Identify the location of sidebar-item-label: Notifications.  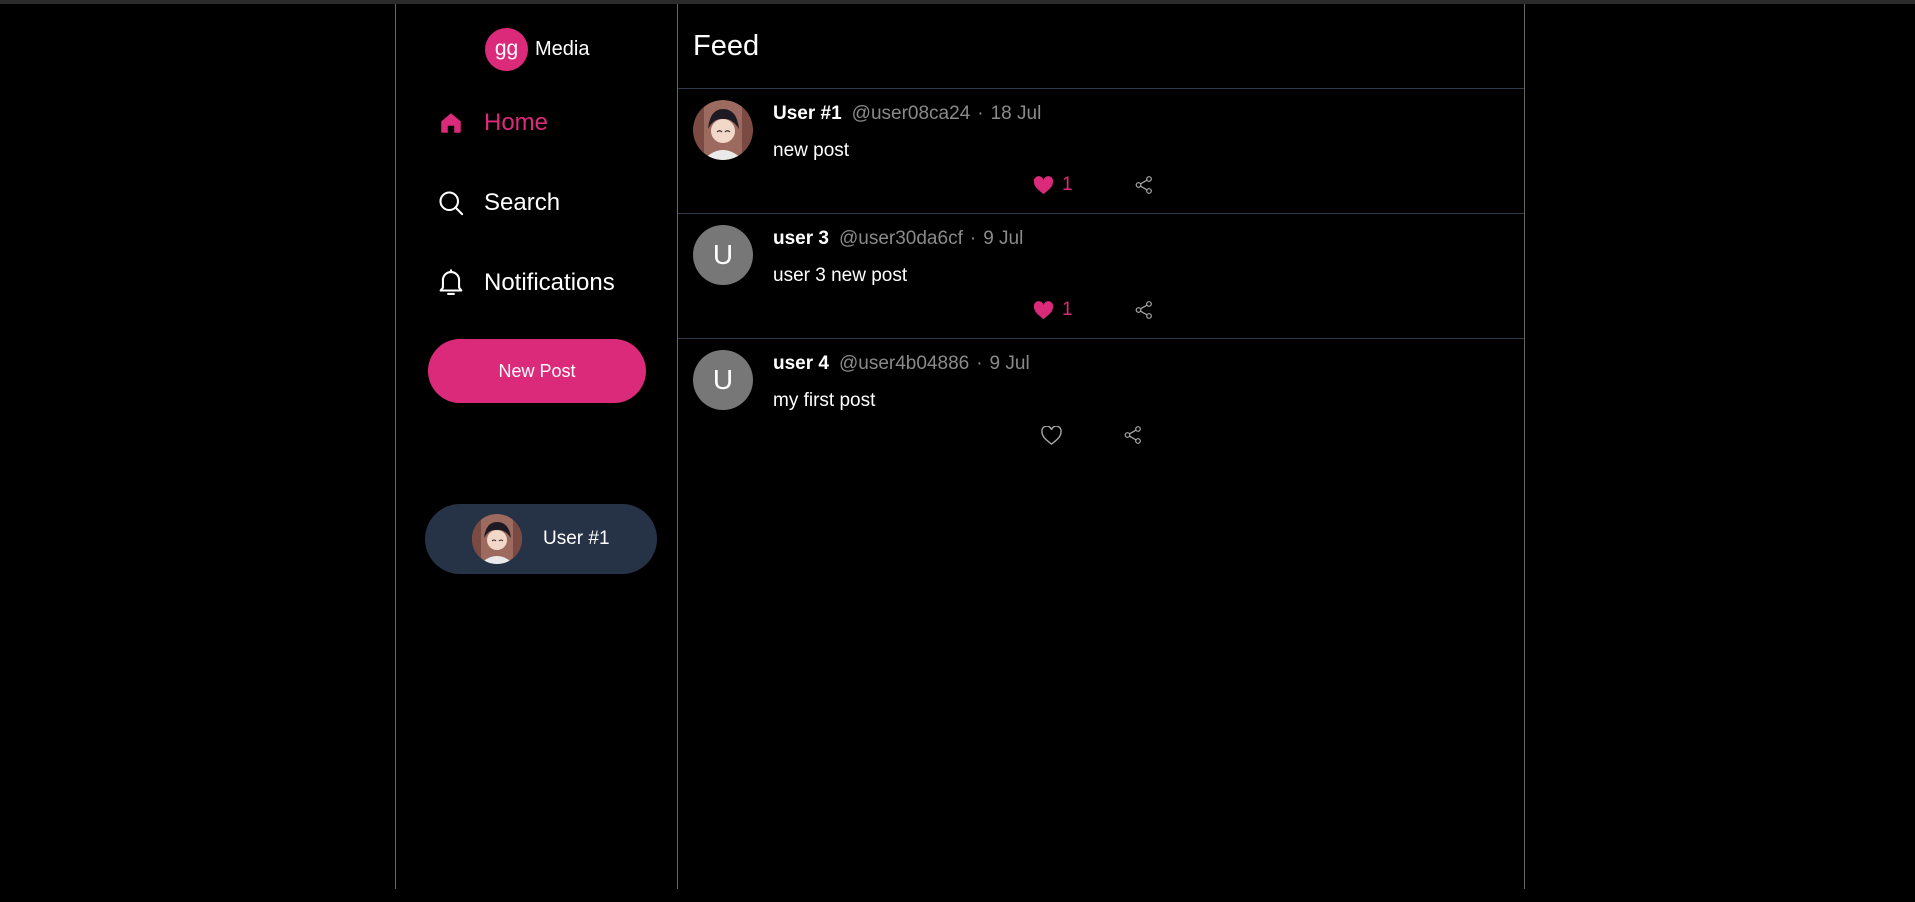
(549, 282).